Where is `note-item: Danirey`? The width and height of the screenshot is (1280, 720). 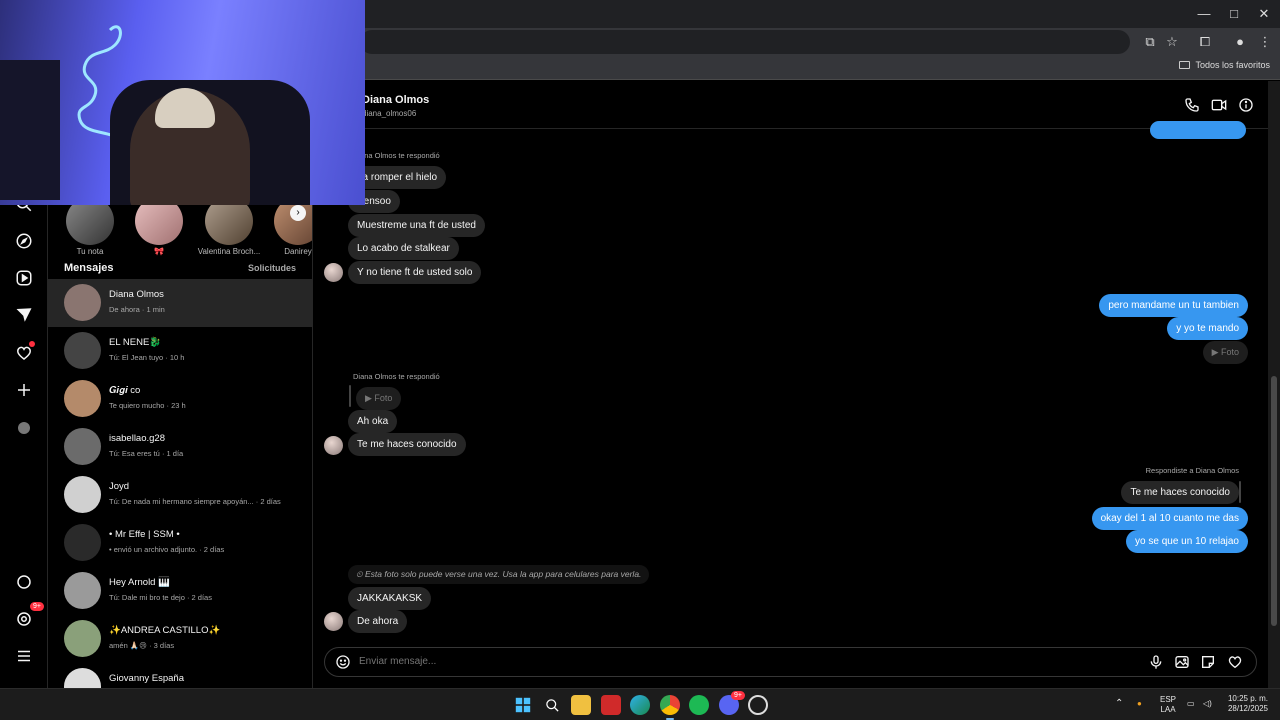
note-item: Danirey is located at coordinates (287, 226).